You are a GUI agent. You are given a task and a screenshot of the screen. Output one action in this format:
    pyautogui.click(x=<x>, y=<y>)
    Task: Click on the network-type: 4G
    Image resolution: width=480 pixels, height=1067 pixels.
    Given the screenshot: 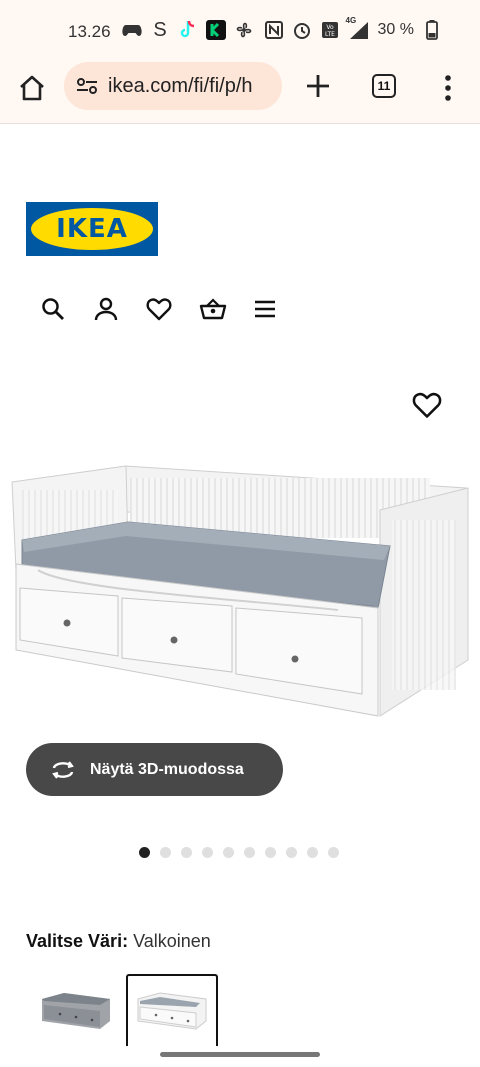 What is the action you would take?
    pyautogui.click(x=351, y=20)
    